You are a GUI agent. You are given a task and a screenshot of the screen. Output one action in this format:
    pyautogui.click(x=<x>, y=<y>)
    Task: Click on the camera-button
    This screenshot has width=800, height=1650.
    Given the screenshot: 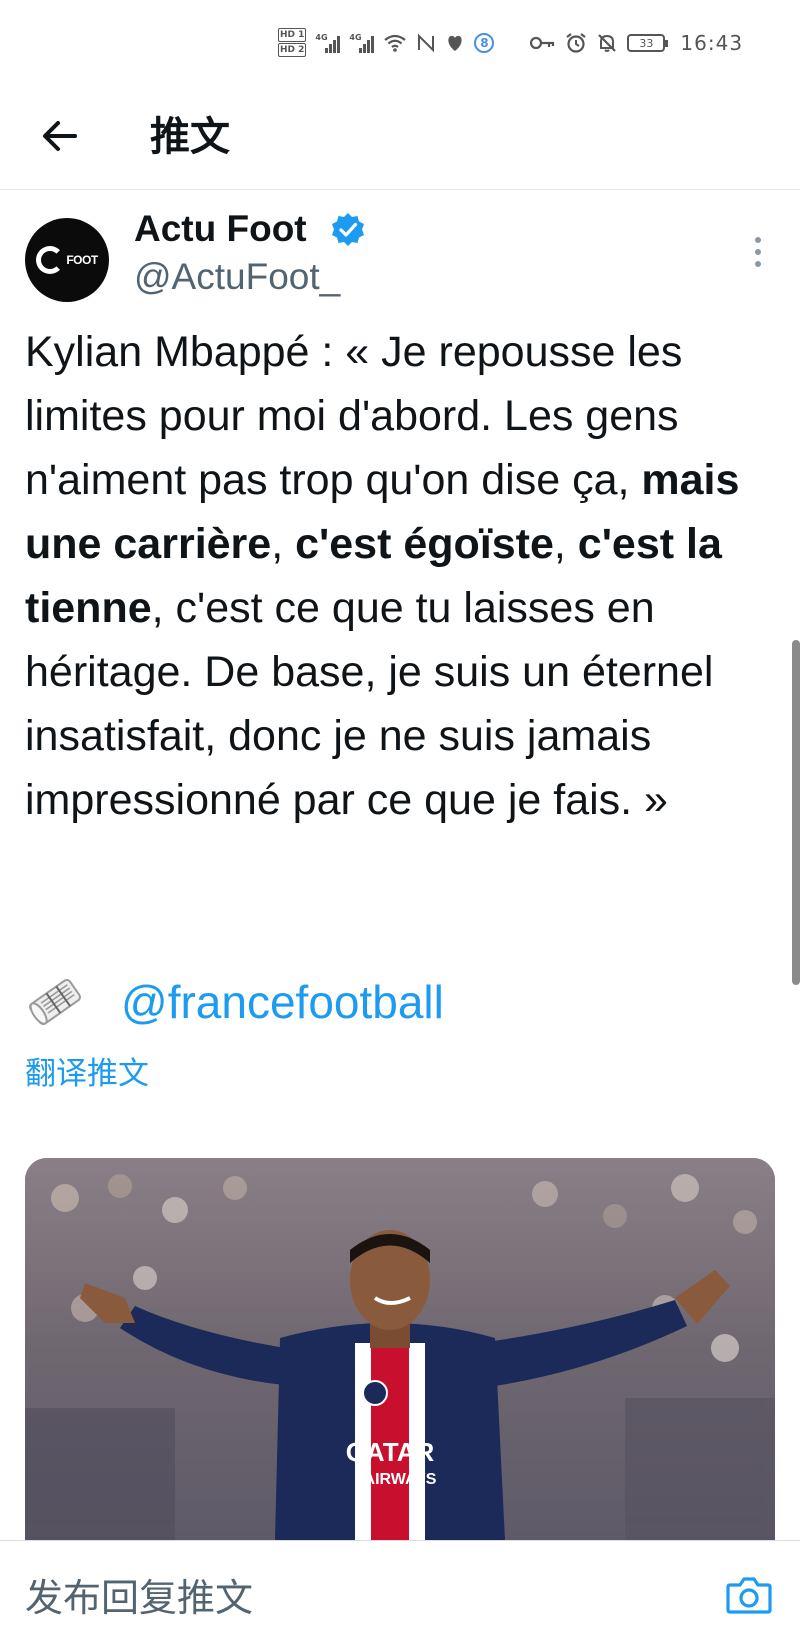 What is the action you would take?
    pyautogui.click(x=749, y=1595)
    